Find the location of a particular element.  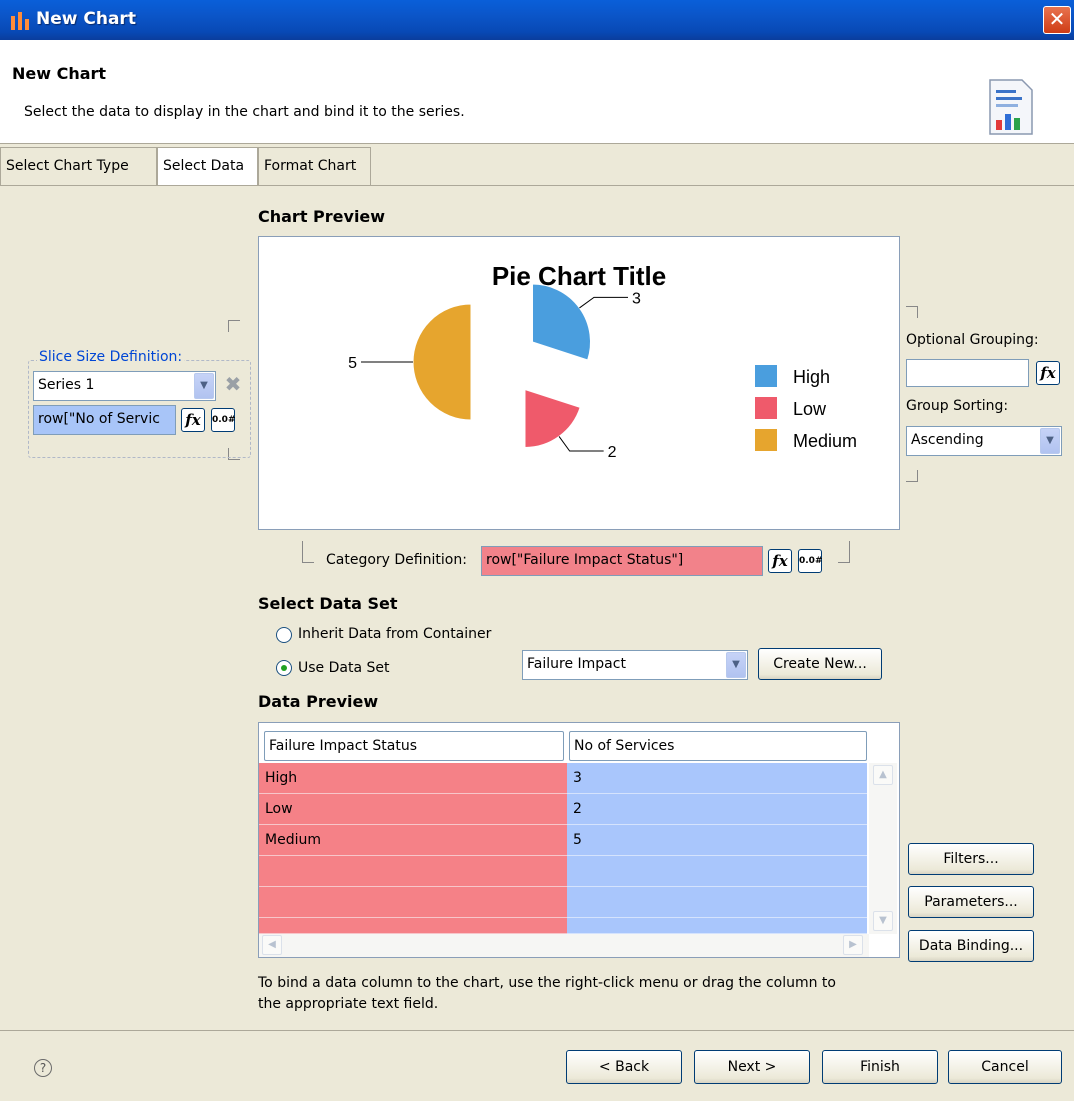

grouping-bracket-top is located at coordinates (912, 312).